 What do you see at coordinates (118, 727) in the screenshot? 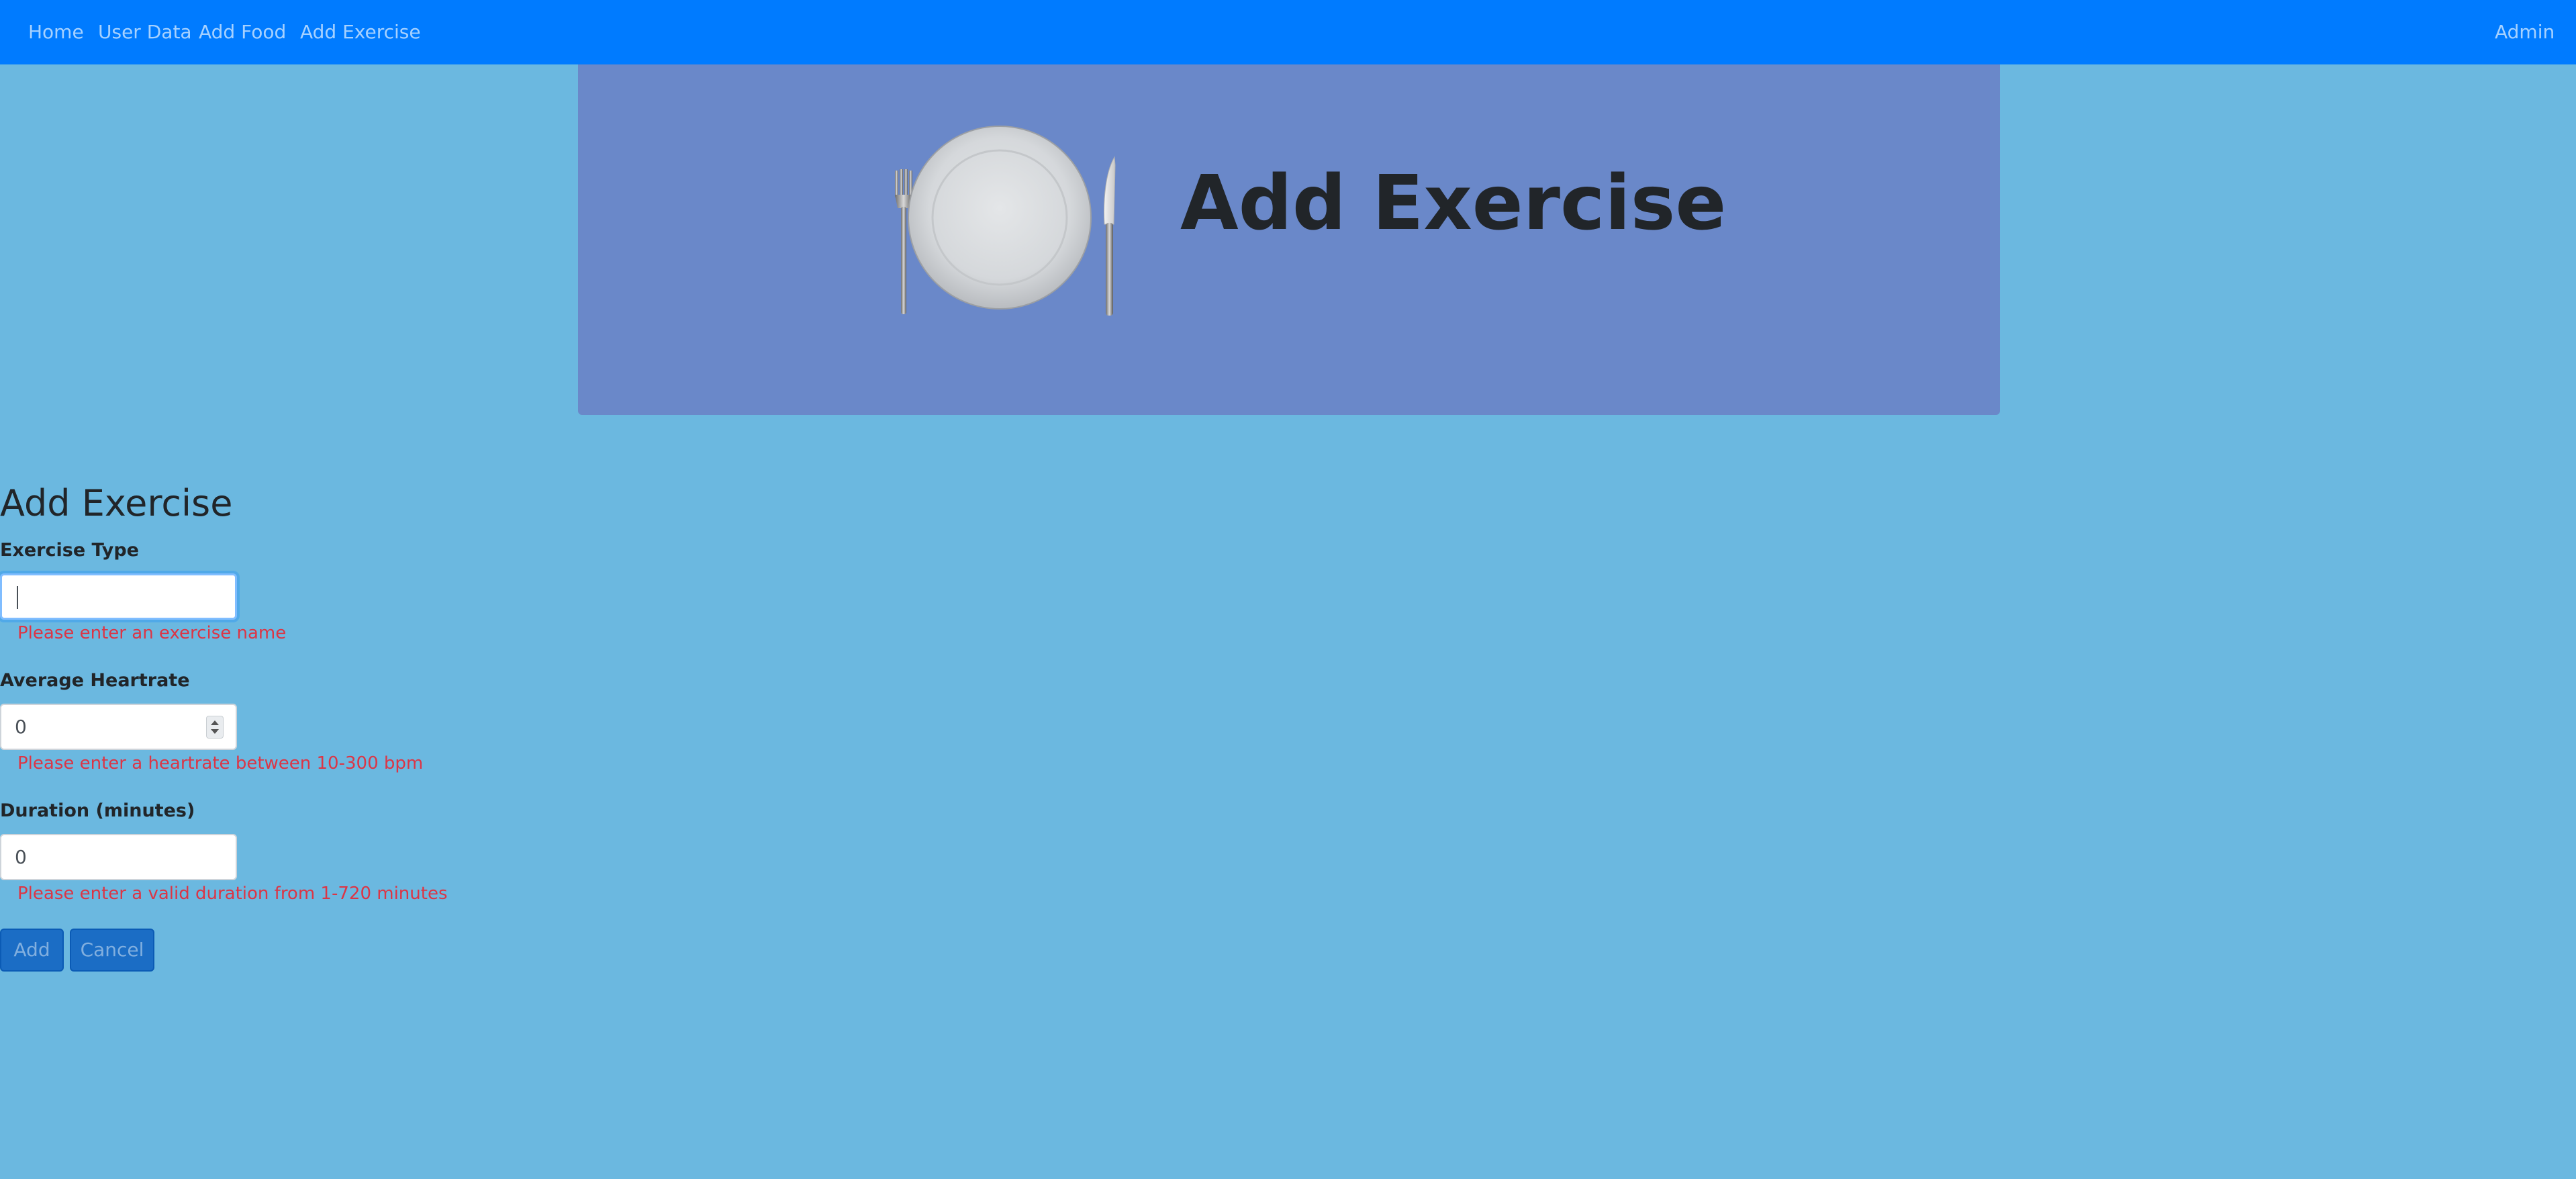
I see `average-heartrate-input: 0` at bounding box center [118, 727].